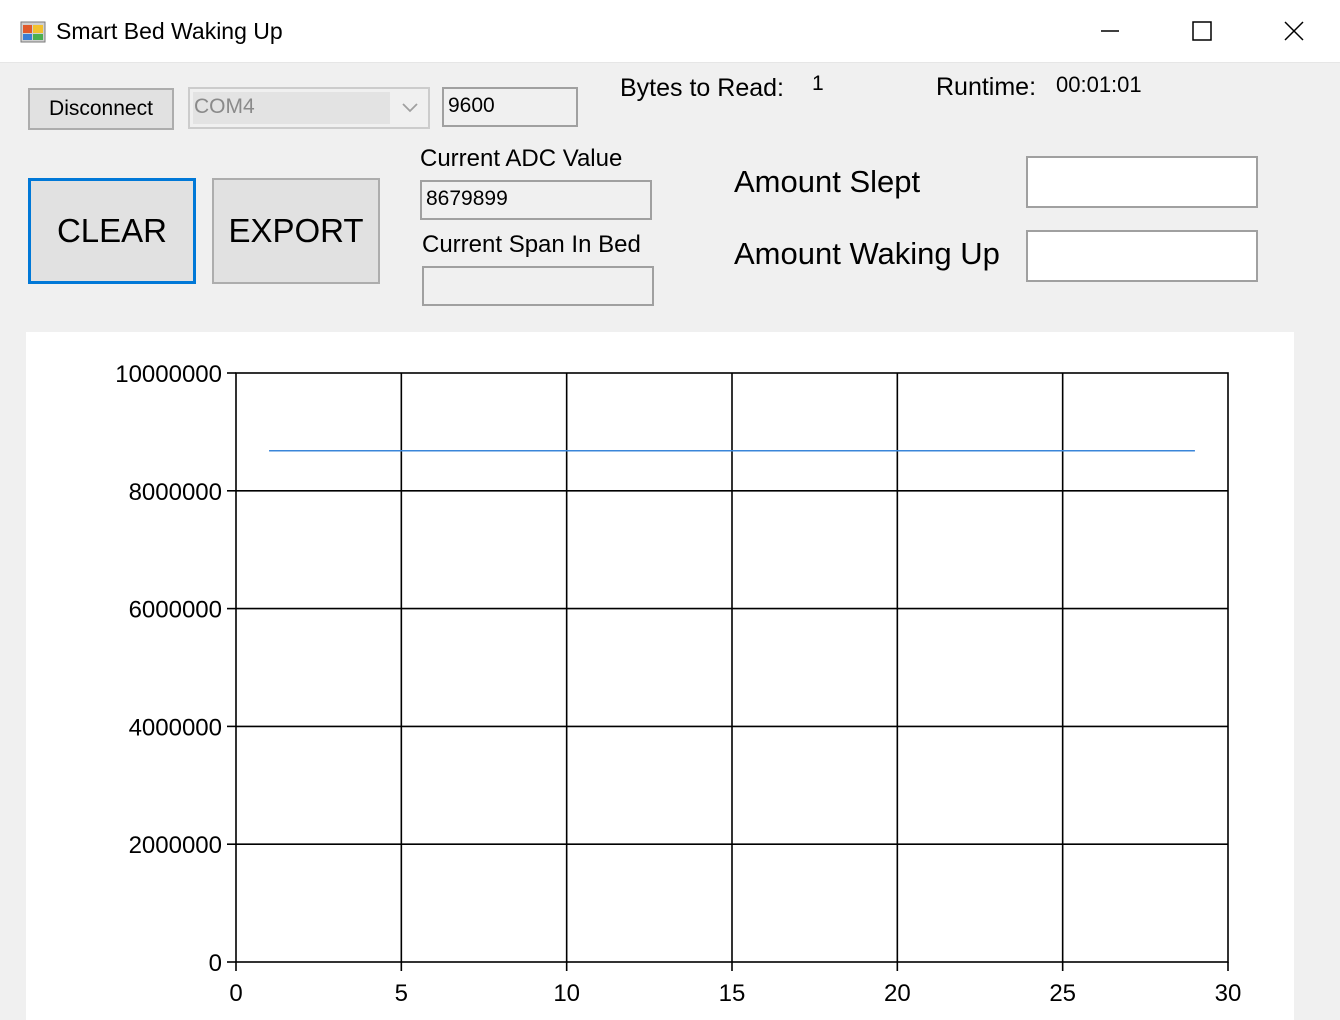  I want to click on disconnect-button: Disconnect, so click(101, 109).